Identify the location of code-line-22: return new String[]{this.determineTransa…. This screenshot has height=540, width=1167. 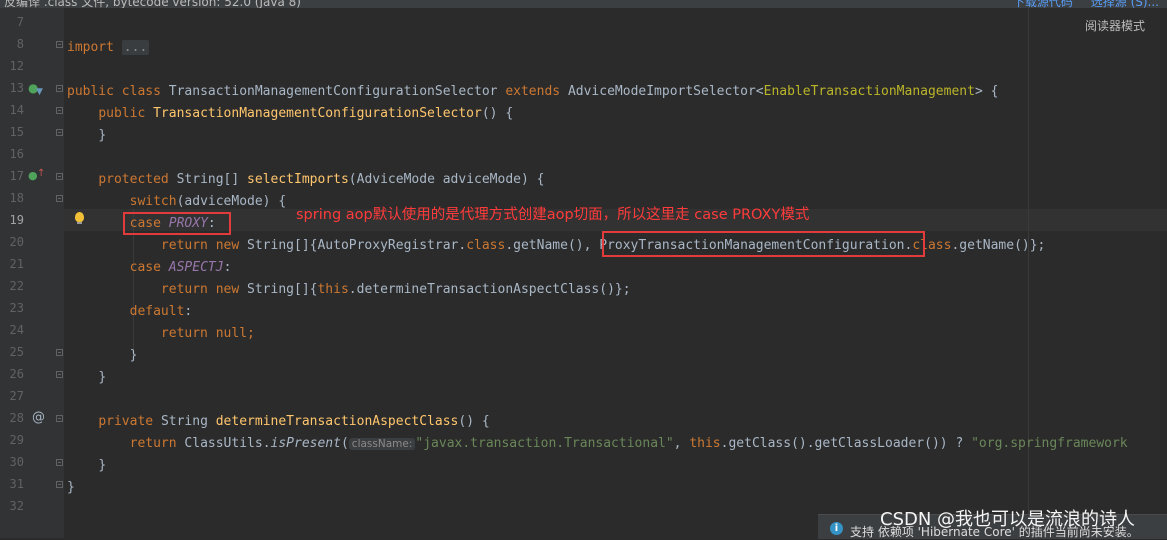
(395, 289).